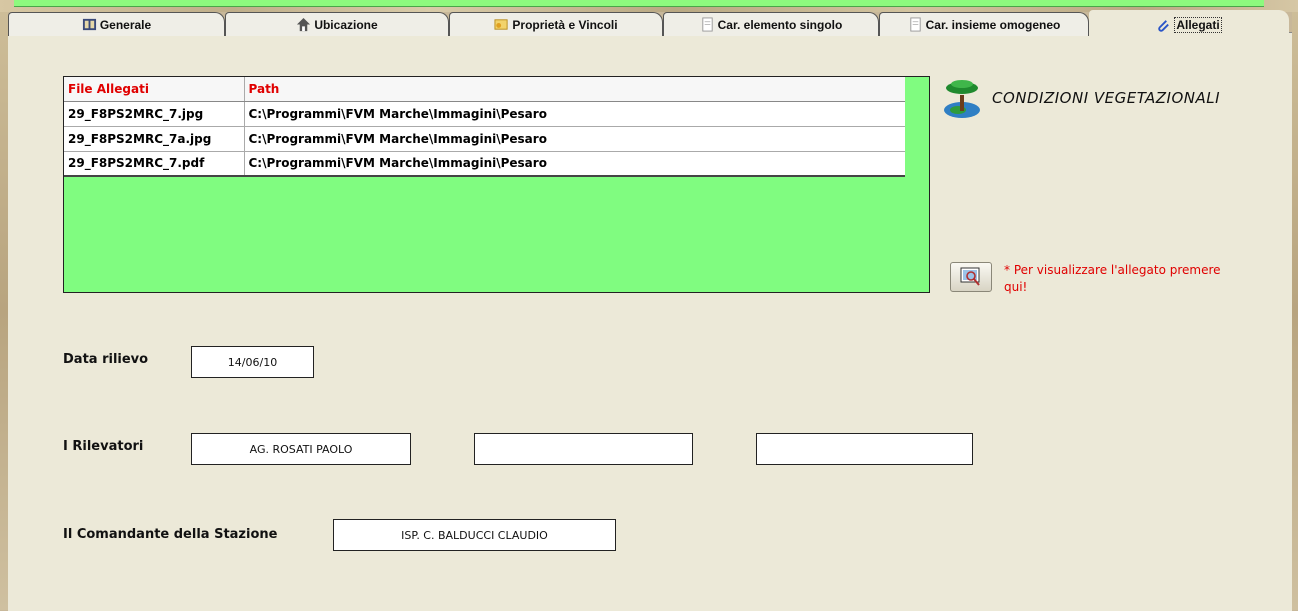 This screenshot has height=611, width=1298. What do you see at coordinates (501, 24) in the screenshot?
I see `certificate-icon` at bounding box center [501, 24].